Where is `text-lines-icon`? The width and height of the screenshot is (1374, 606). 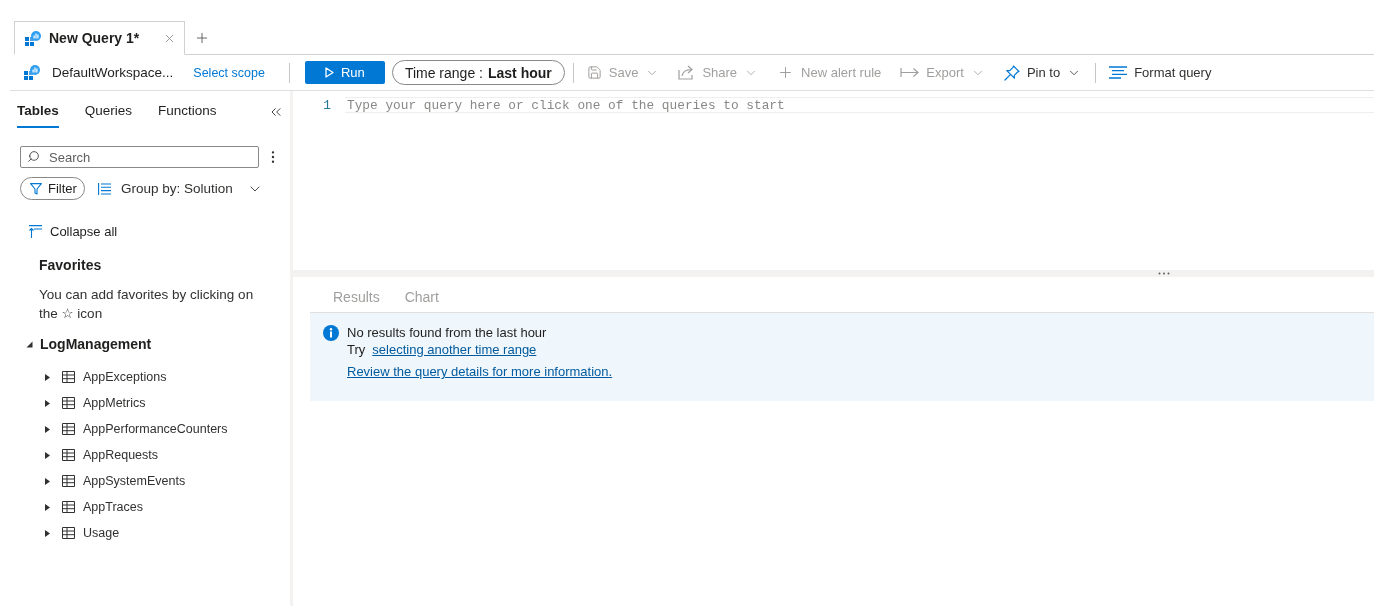 text-lines-icon is located at coordinates (1118, 72).